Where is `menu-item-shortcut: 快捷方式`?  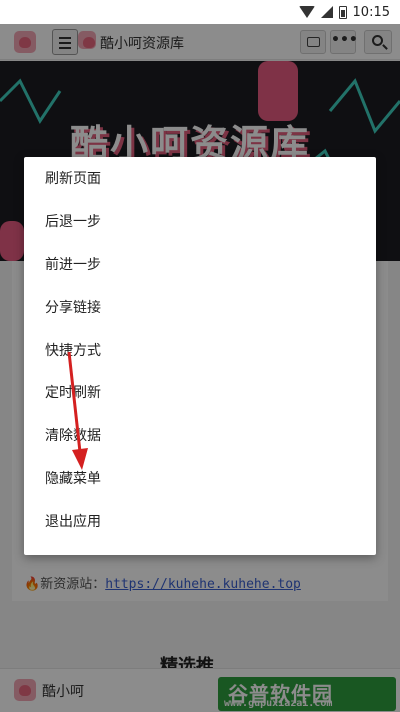 menu-item-shortcut: 快捷方式 is located at coordinates (200, 349).